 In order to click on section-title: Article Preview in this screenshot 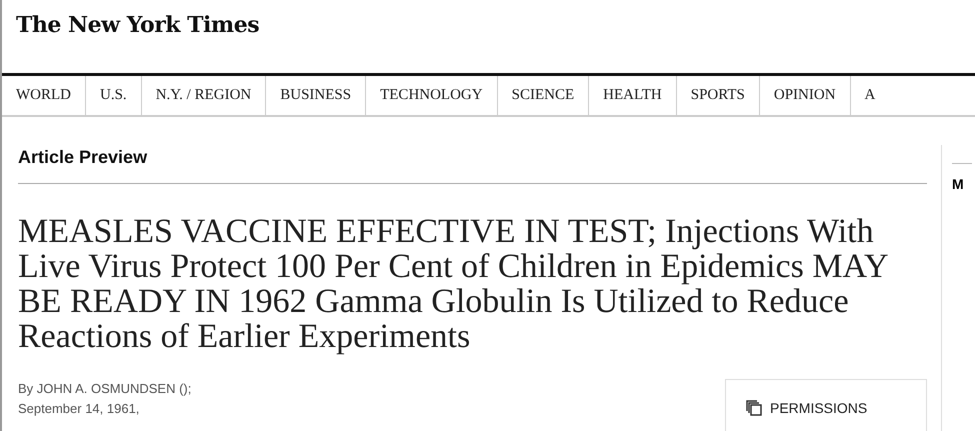, I will do `click(472, 165)`.